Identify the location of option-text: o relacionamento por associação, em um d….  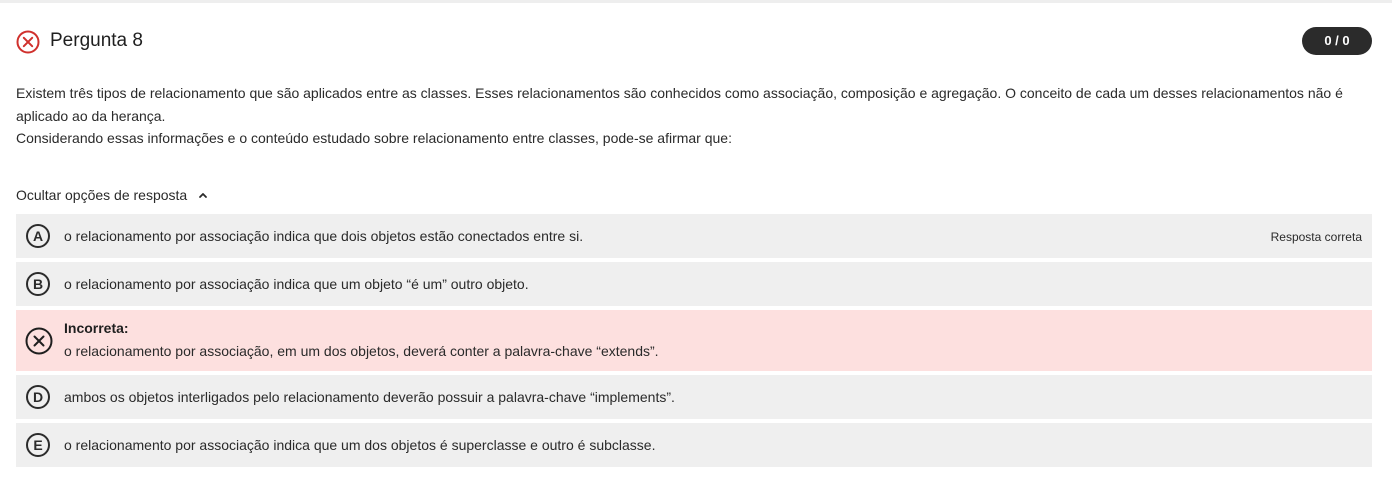
(361, 351).